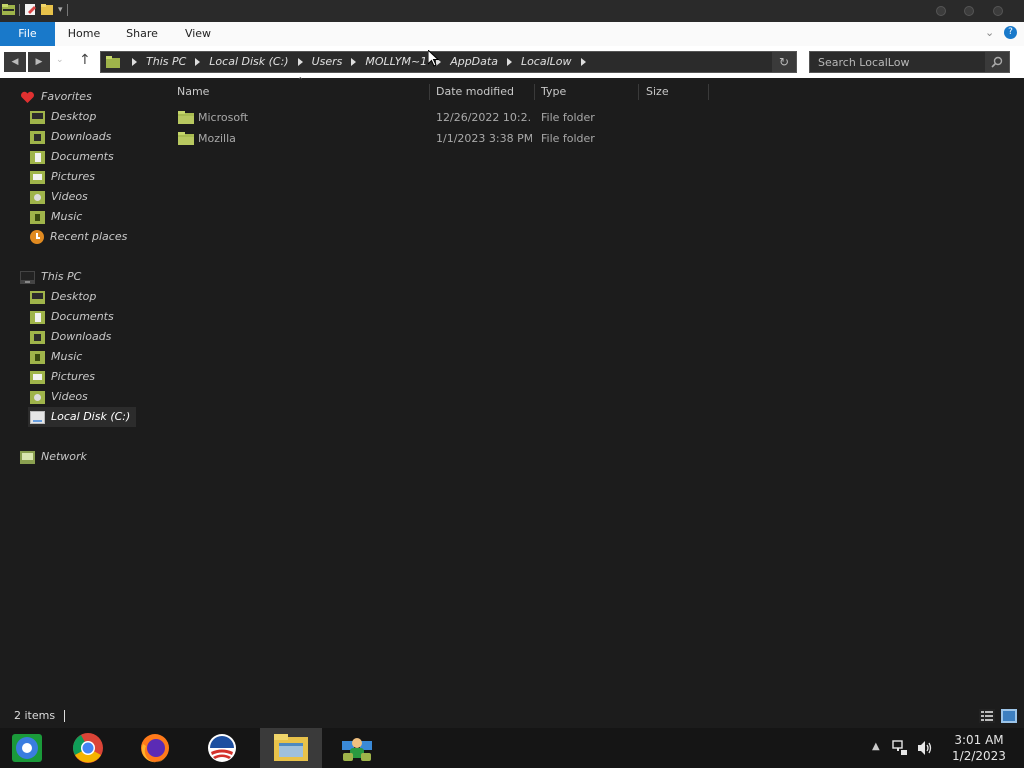 The height and width of the screenshot is (768, 1024). I want to click on nav-network: Network, so click(53, 457).